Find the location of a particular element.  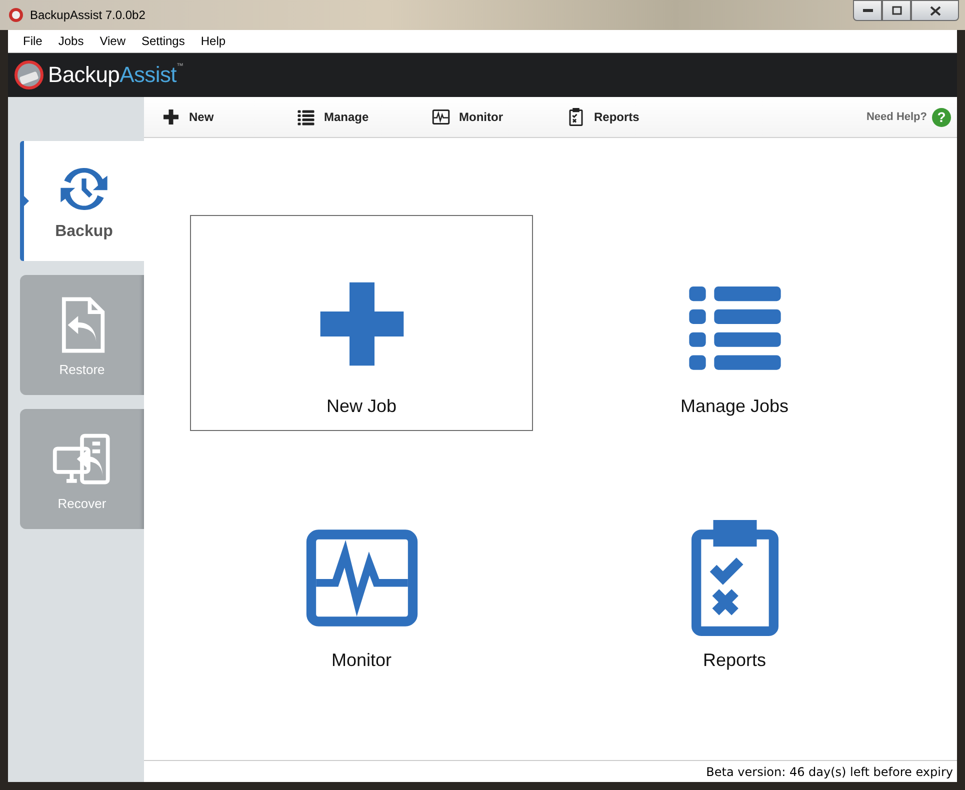

window-title: BackupAssist 7.0.0b2 is located at coordinates (88, 15).